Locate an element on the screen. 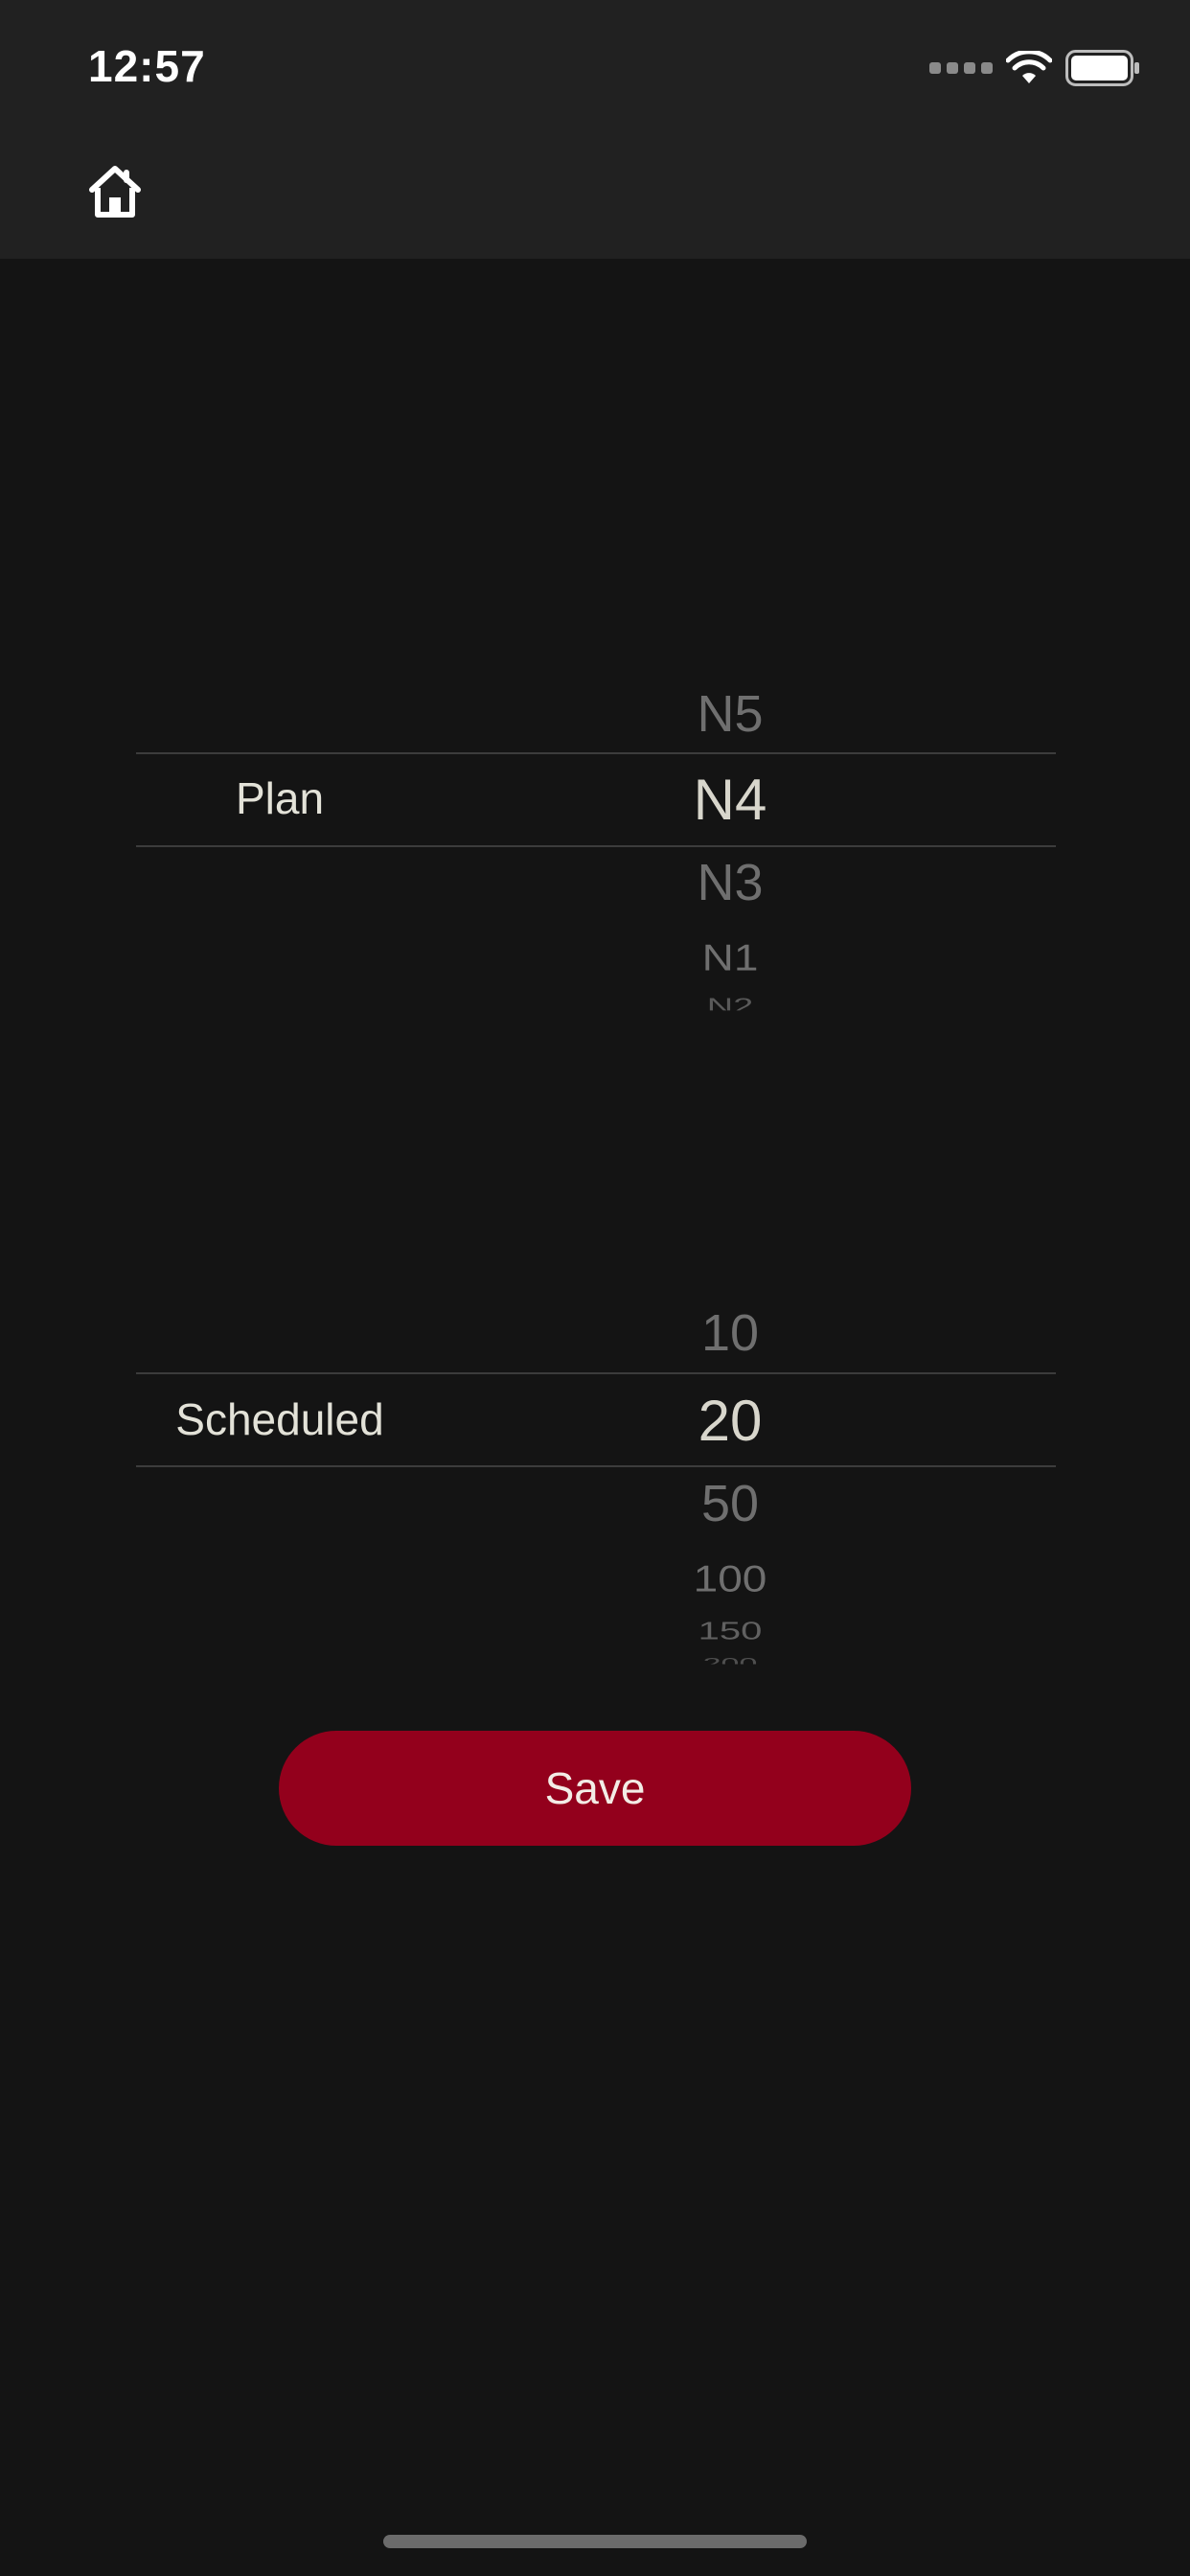 This screenshot has height=2576, width=1190. plan-picker: Plan N5 N4 N3 N1 N2 is located at coordinates (596, 862).